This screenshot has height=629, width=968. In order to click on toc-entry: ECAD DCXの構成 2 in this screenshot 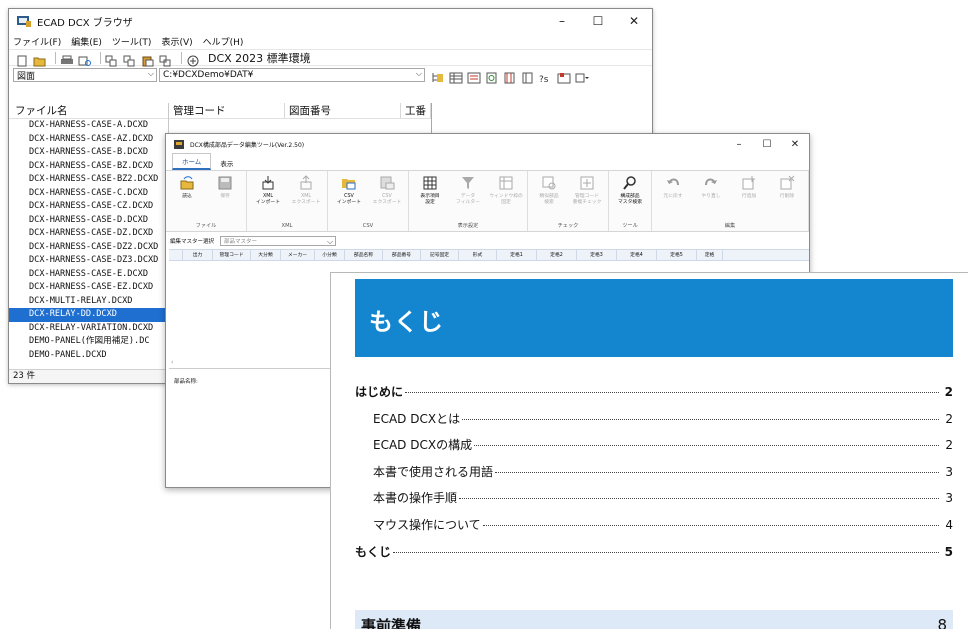, I will do `click(654, 449)`.